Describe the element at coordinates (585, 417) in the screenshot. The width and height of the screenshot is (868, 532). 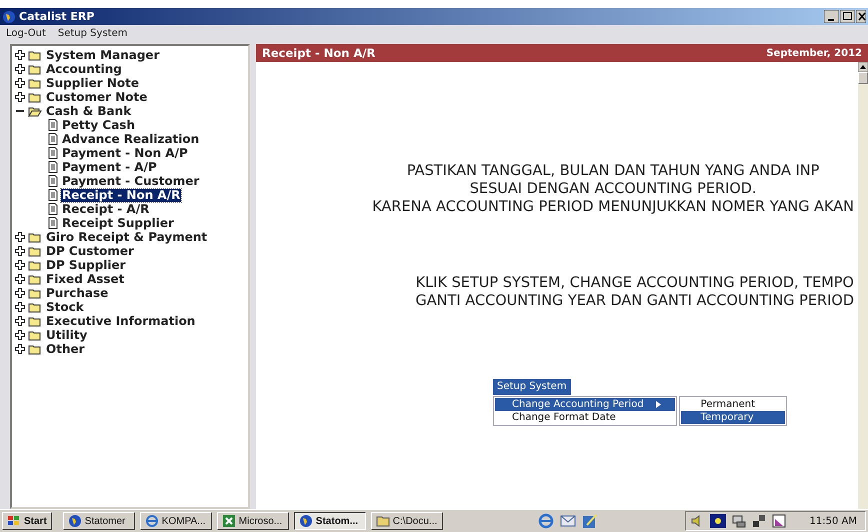
I see `menu-item: Change Format Date` at that location.